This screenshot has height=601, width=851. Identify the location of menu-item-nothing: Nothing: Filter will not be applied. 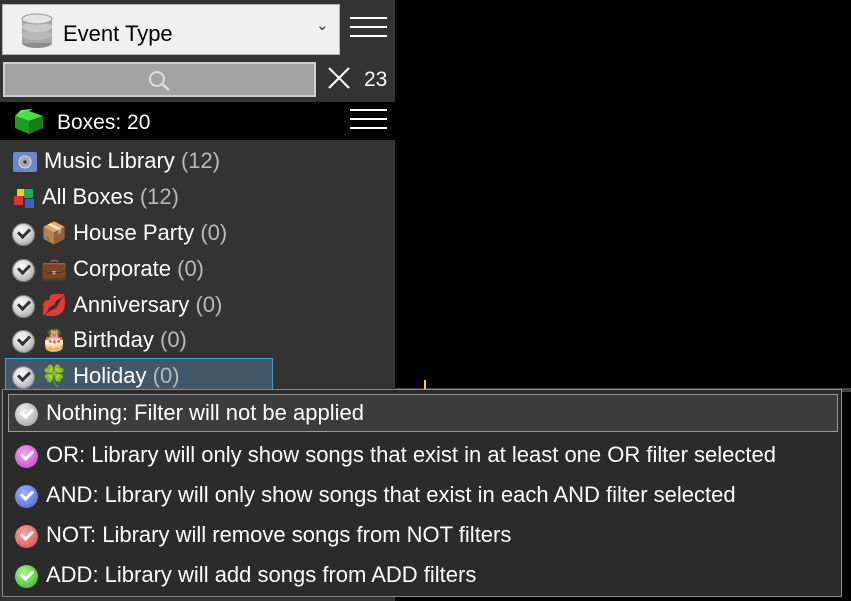
(423, 413).